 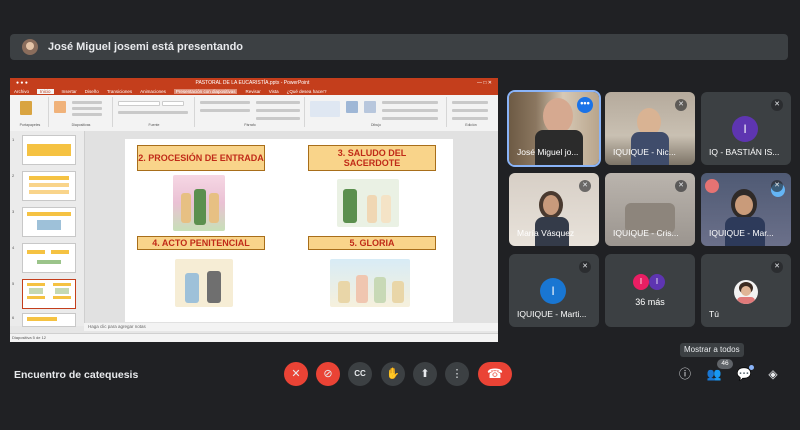 I want to click on group-avatar-2: I, so click(x=657, y=282).